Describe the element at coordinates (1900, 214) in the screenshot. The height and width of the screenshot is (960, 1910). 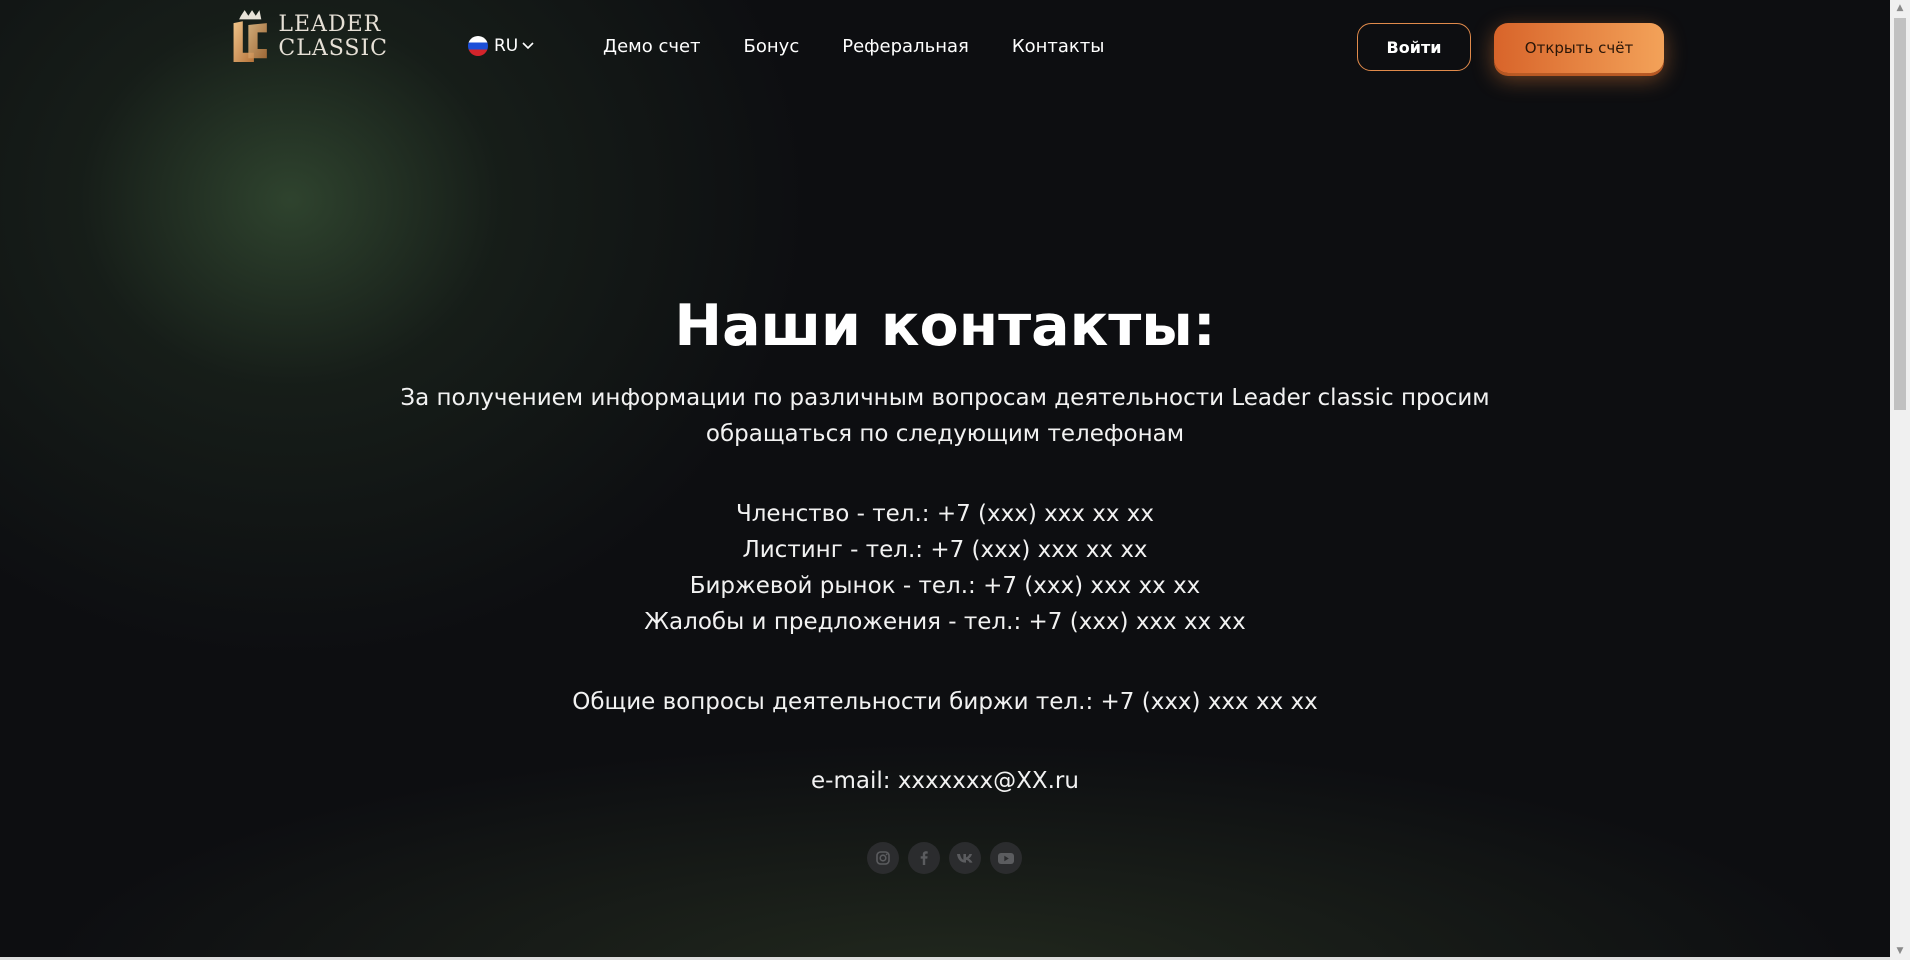
I see `scrollbar-thumb` at that location.